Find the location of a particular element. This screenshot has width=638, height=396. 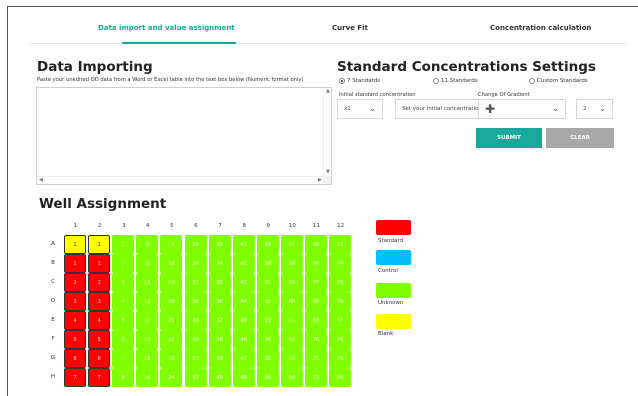

well-cell: 52 is located at coordinates (267, 301).